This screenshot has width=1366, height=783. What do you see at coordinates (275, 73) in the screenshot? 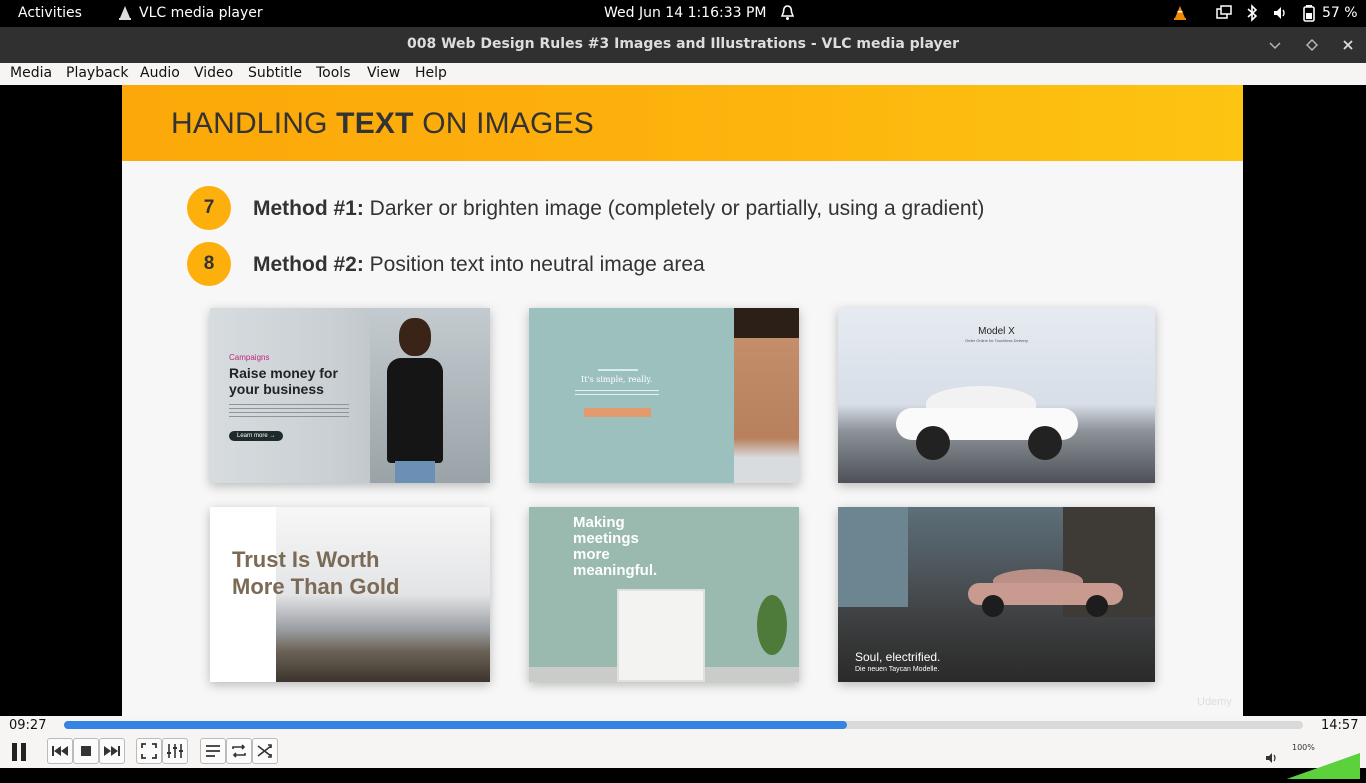
I see `menu-subtitle: Subtitle` at bounding box center [275, 73].